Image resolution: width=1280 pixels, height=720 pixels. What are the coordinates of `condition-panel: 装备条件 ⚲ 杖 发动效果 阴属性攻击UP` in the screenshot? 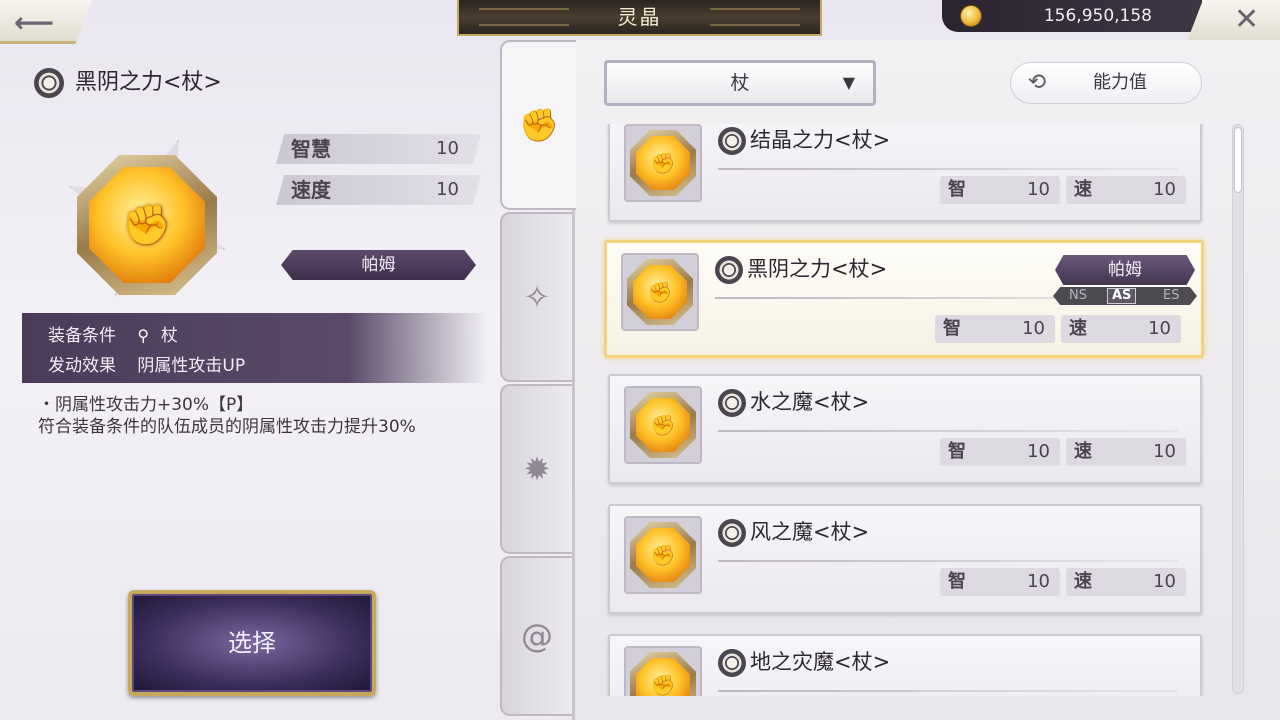 It's located at (255, 348).